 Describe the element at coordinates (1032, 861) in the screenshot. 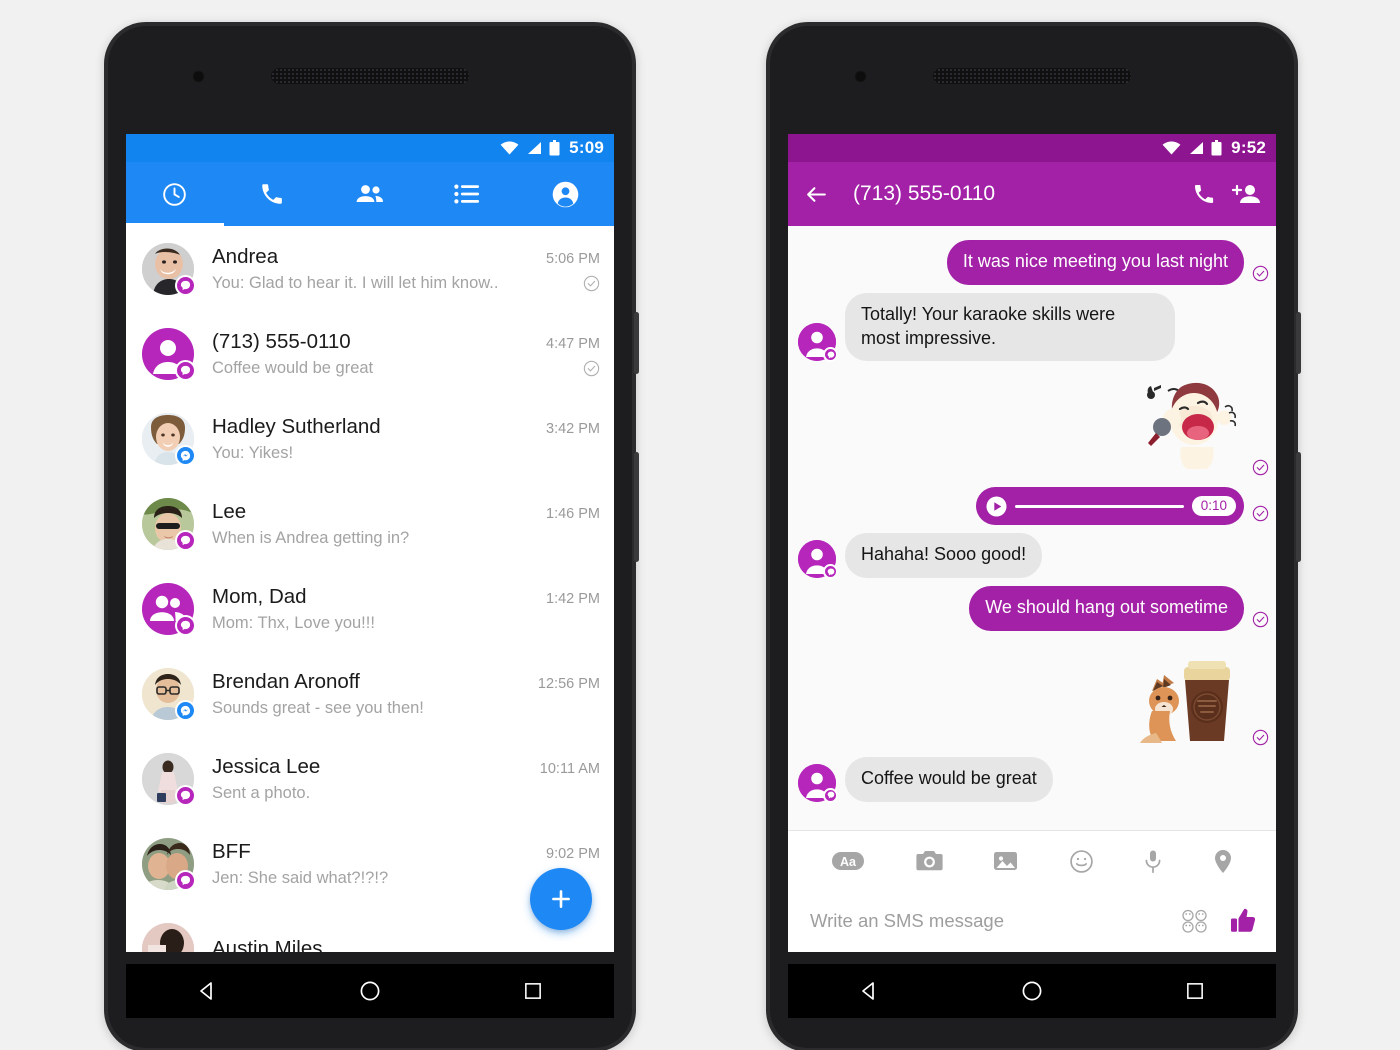

I see `composer-icon-row: Aa` at that location.